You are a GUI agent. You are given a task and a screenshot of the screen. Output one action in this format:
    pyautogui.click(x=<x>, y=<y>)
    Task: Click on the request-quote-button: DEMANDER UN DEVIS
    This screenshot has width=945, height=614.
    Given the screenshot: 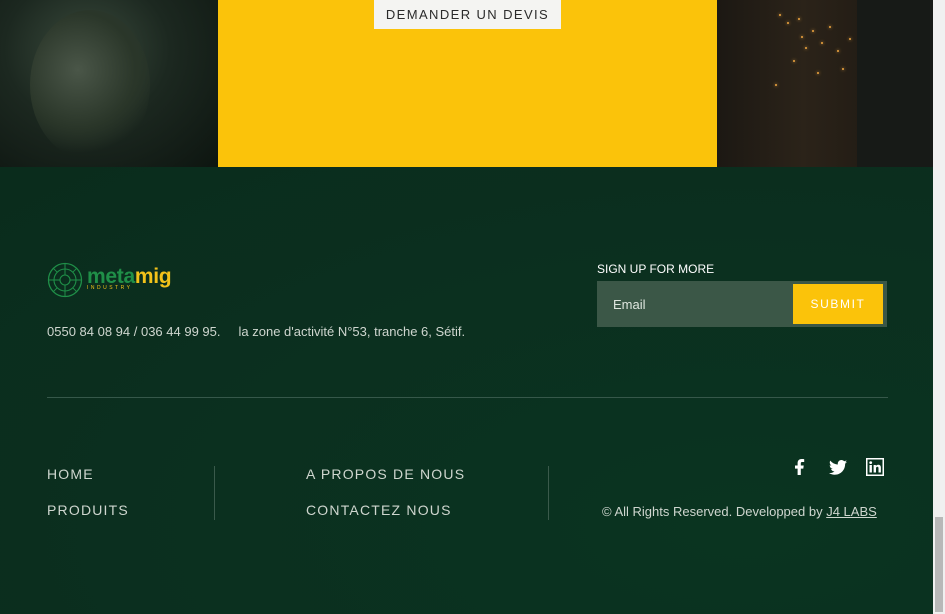 What is the action you would take?
    pyautogui.click(x=467, y=14)
    